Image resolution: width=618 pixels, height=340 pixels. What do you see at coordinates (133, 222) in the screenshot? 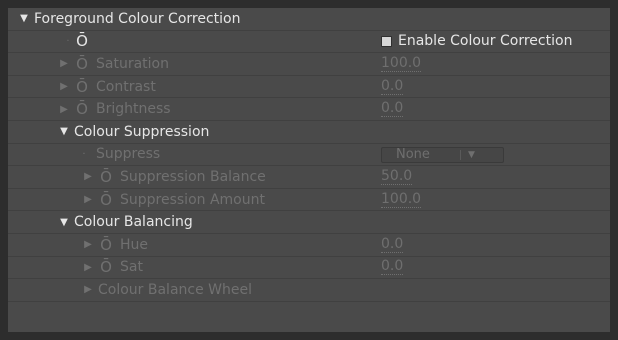
I see `group-label: Colour Balancing` at bounding box center [133, 222].